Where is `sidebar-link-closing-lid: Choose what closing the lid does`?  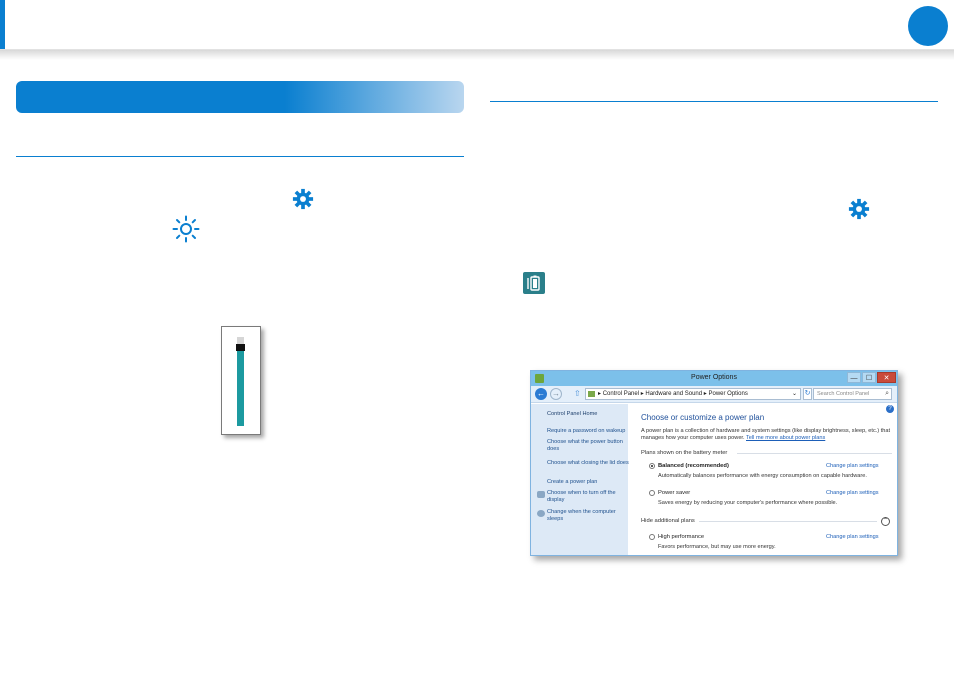
sidebar-link-closing-lid: Choose what closing the lid does is located at coordinates (588, 463).